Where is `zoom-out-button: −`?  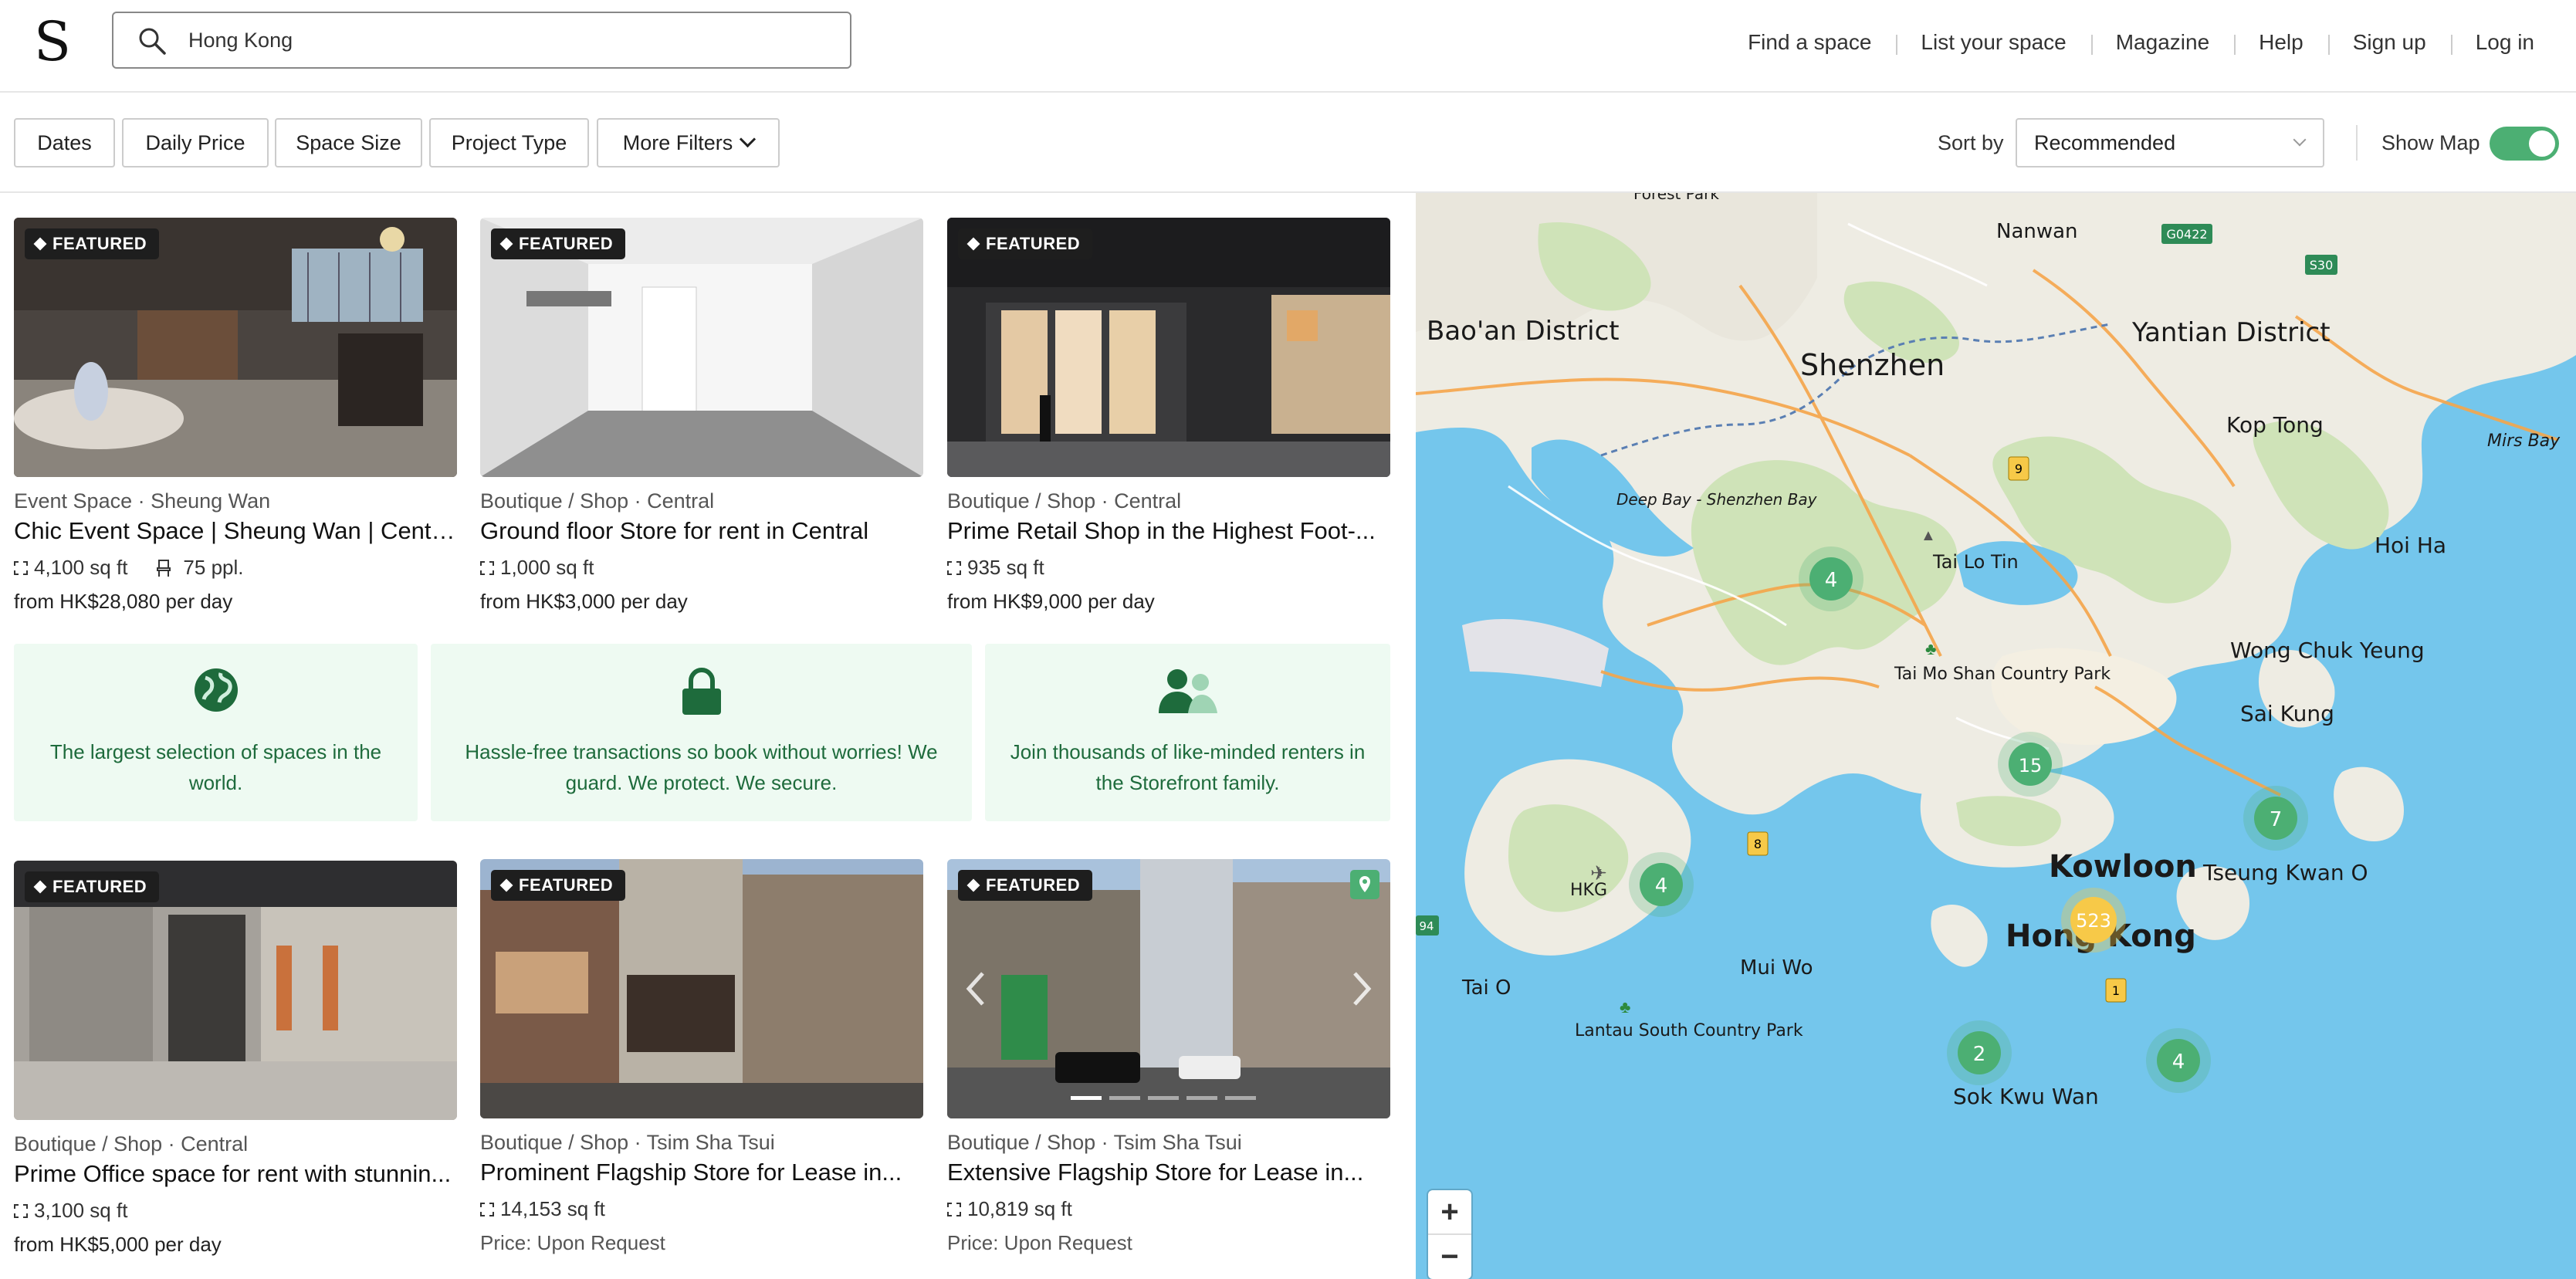
zoom-out-button: − is located at coordinates (1449, 1257).